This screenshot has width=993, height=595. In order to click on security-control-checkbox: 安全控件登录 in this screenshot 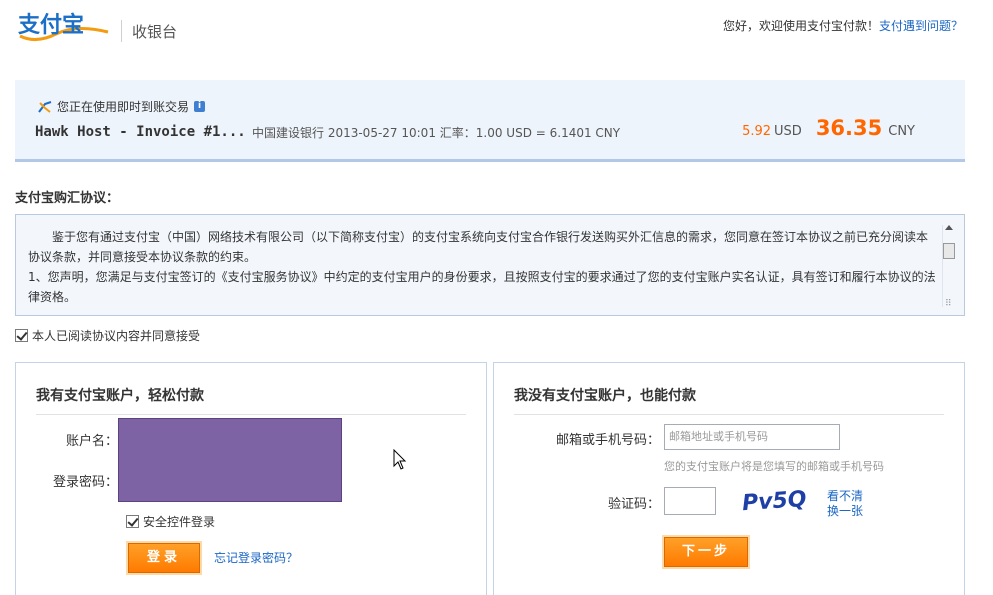, I will do `click(170, 521)`.